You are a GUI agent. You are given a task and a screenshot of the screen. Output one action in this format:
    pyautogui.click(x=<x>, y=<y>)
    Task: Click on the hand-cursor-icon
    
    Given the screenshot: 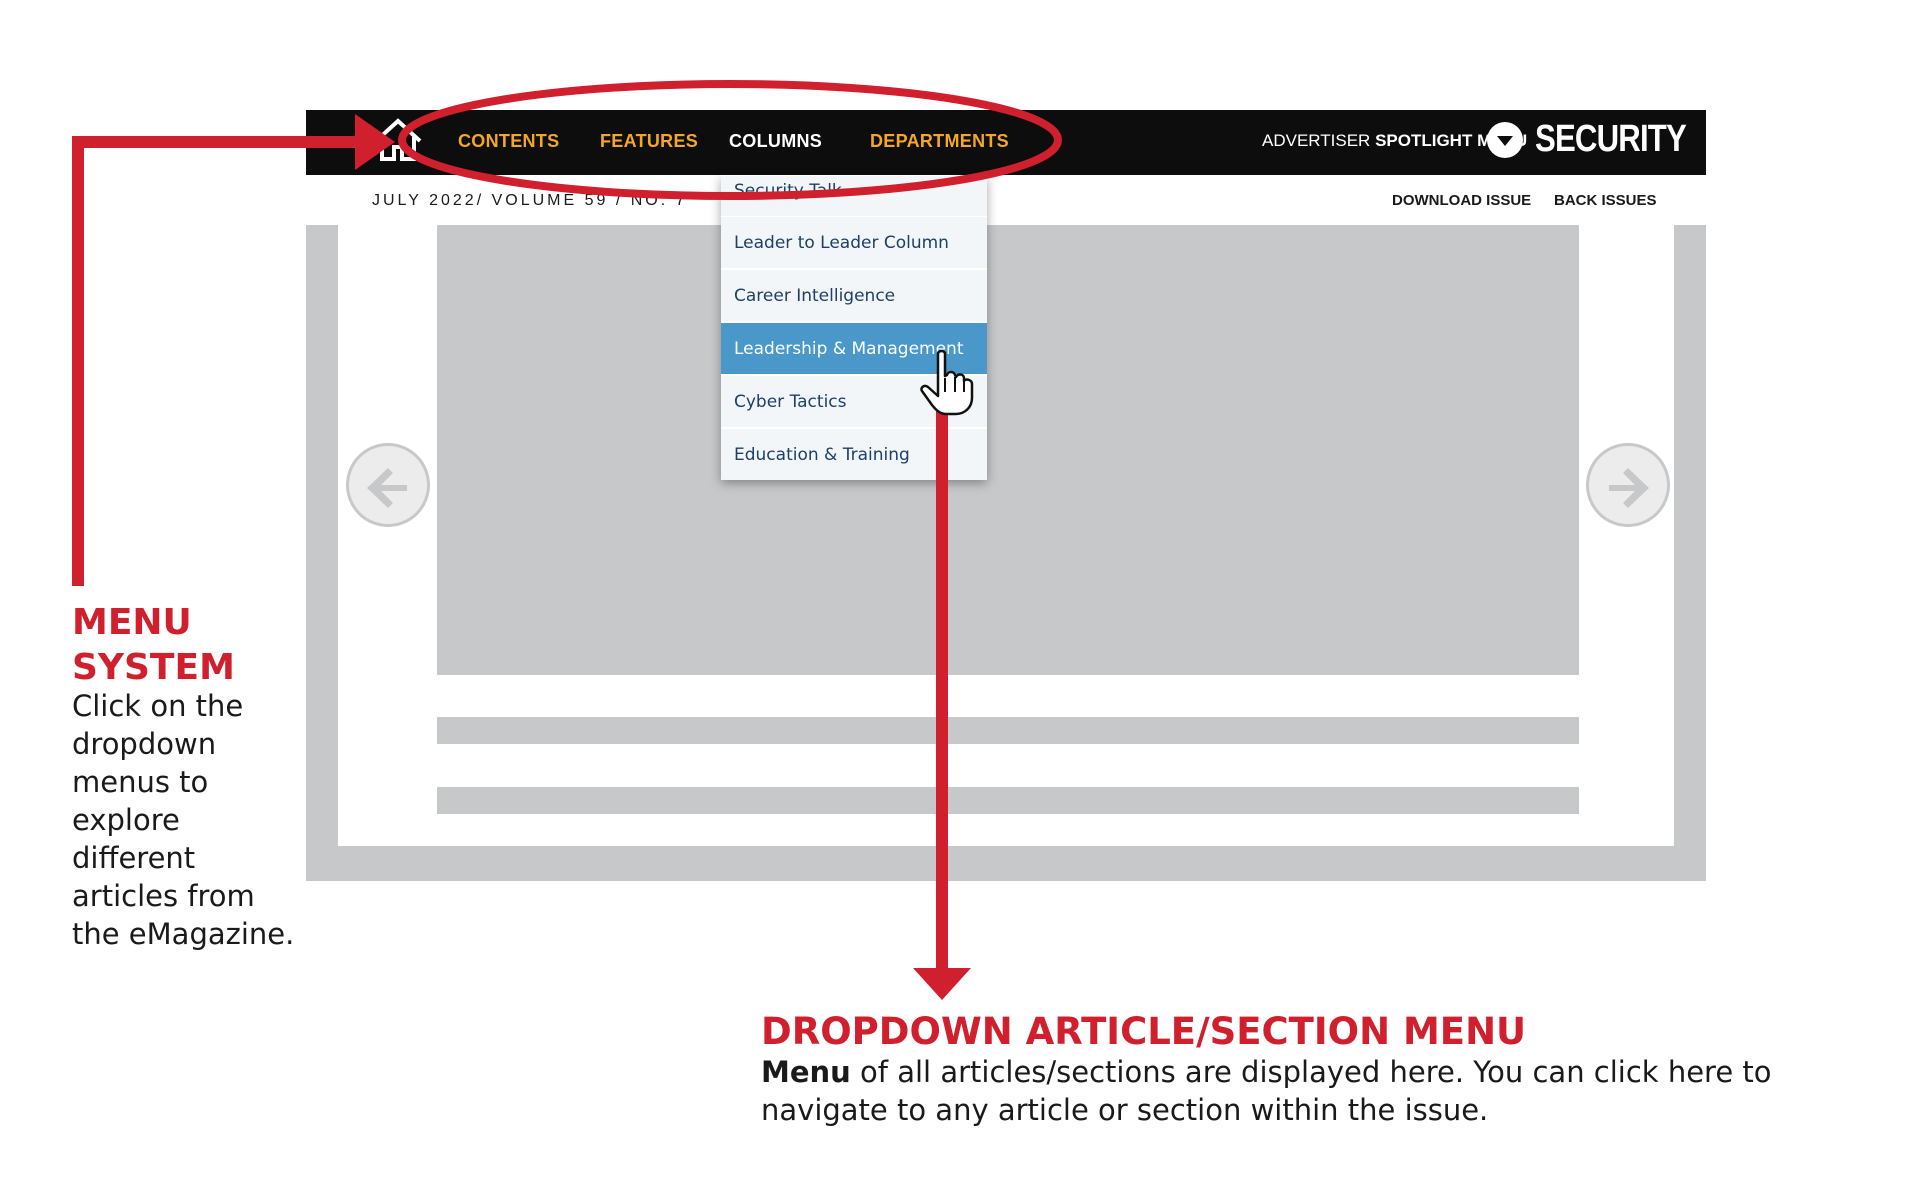 What is the action you would take?
    pyautogui.click(x=947, y=383)
    